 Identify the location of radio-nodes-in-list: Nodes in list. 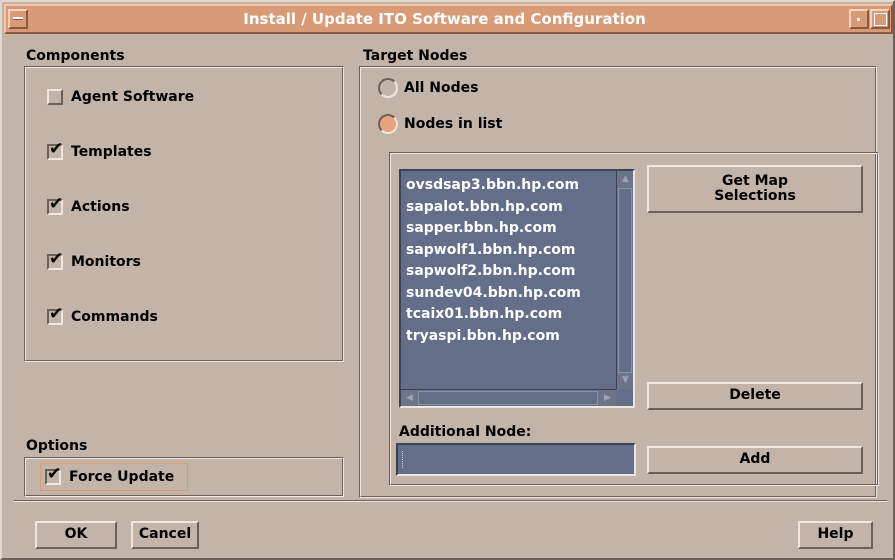
(440, 124).